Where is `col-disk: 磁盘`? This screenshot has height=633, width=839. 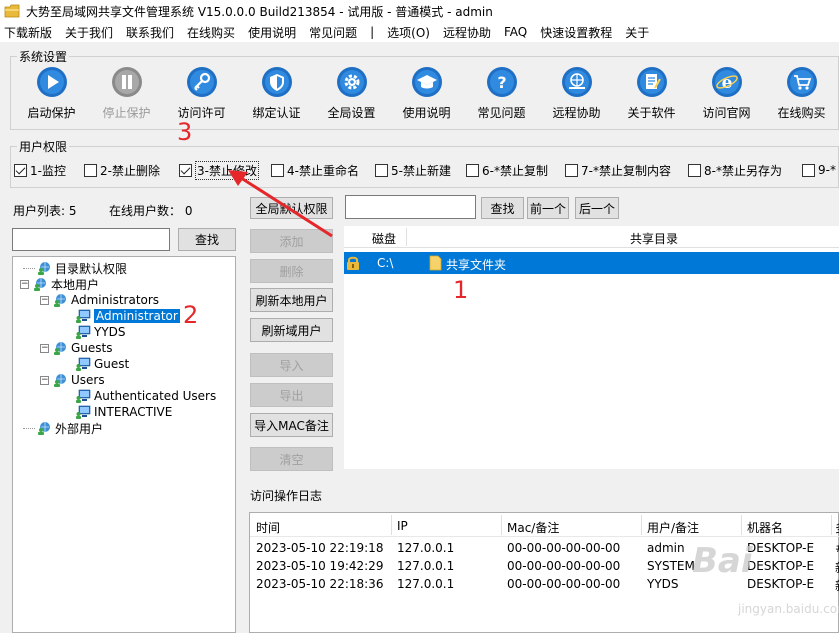 col-disk: 磁盘 is located at coordinates (384, 238).